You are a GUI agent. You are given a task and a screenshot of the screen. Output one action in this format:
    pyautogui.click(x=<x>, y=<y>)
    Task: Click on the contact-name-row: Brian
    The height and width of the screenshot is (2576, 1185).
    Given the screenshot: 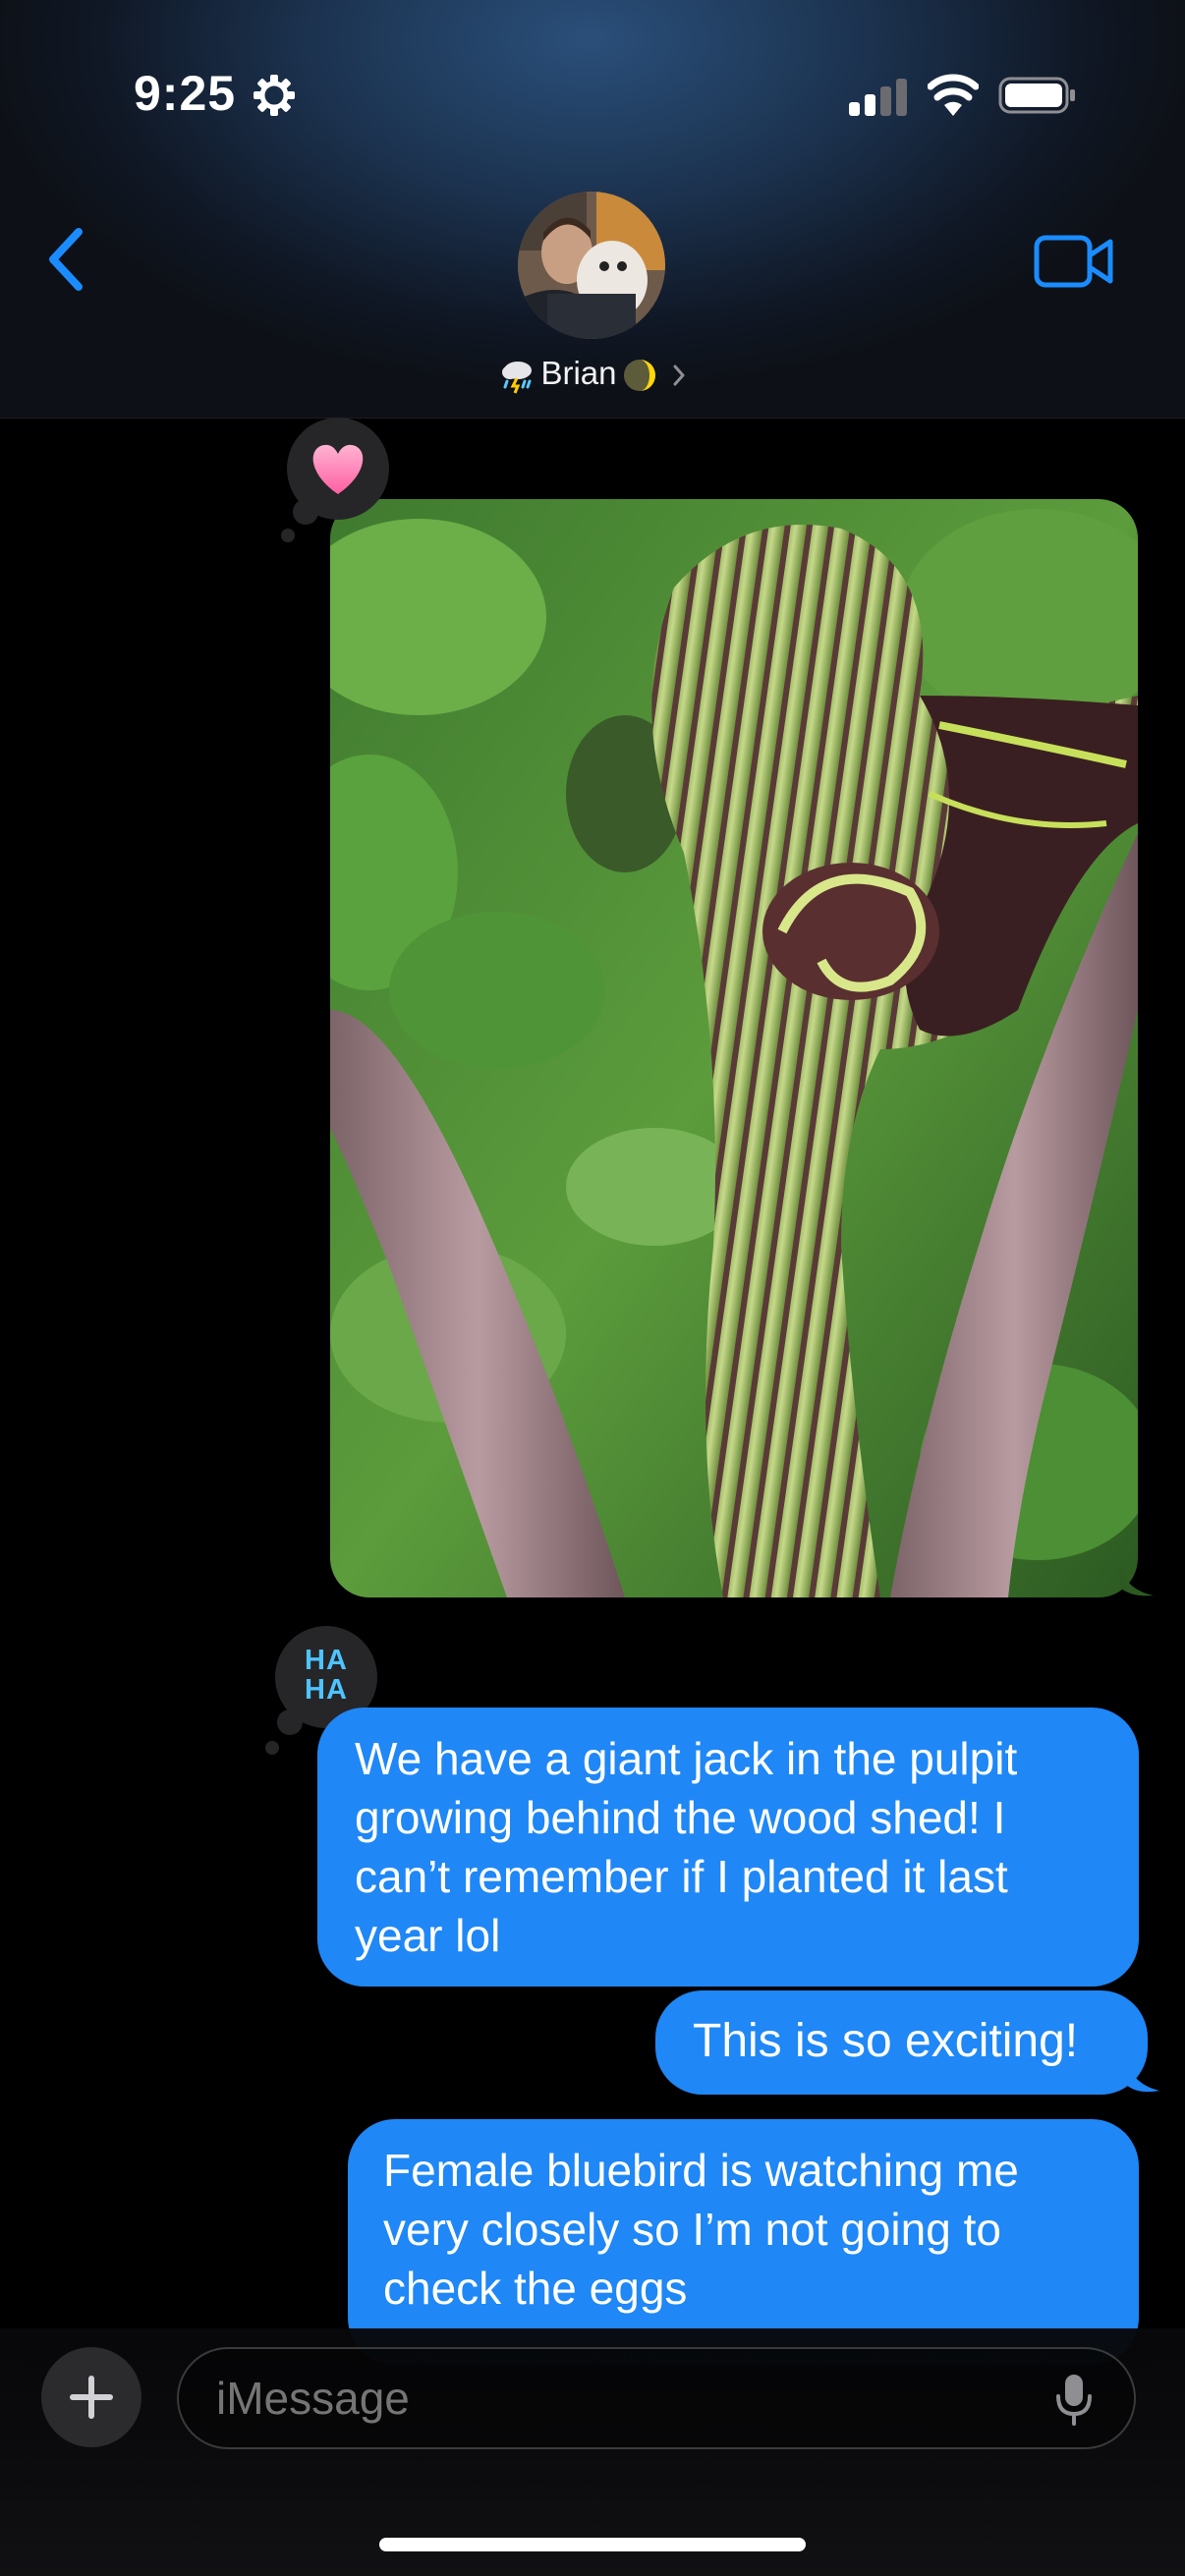 What is the action you would take?
    pyautogui.click(x=592, y=373)
    